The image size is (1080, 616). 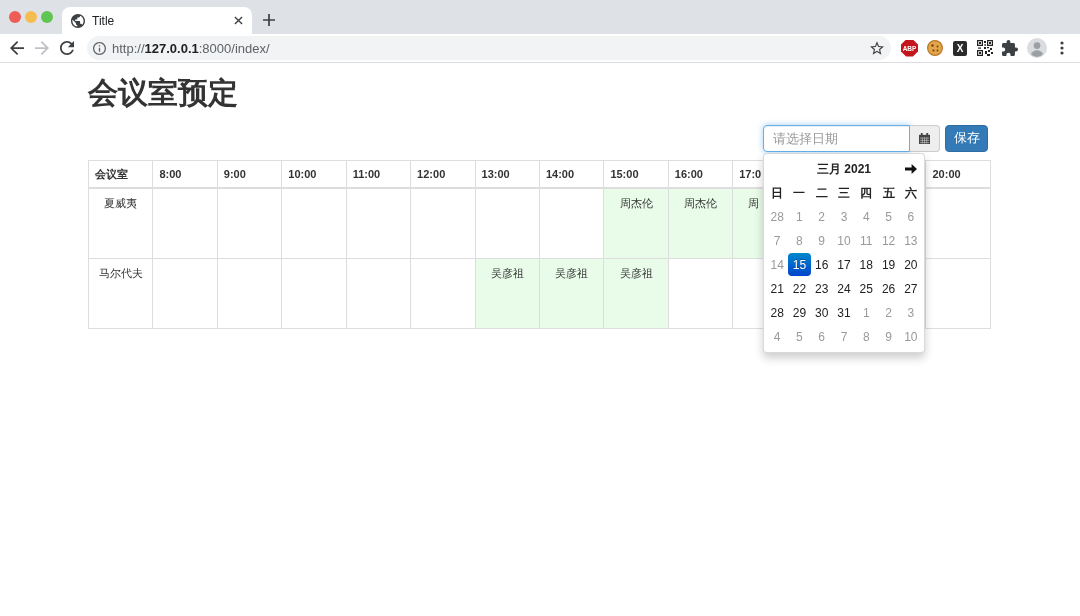 What do you see at coordinates (777, 312) in the screenshot?
I see `day-cell: 28` at bounding box center [777, 312].